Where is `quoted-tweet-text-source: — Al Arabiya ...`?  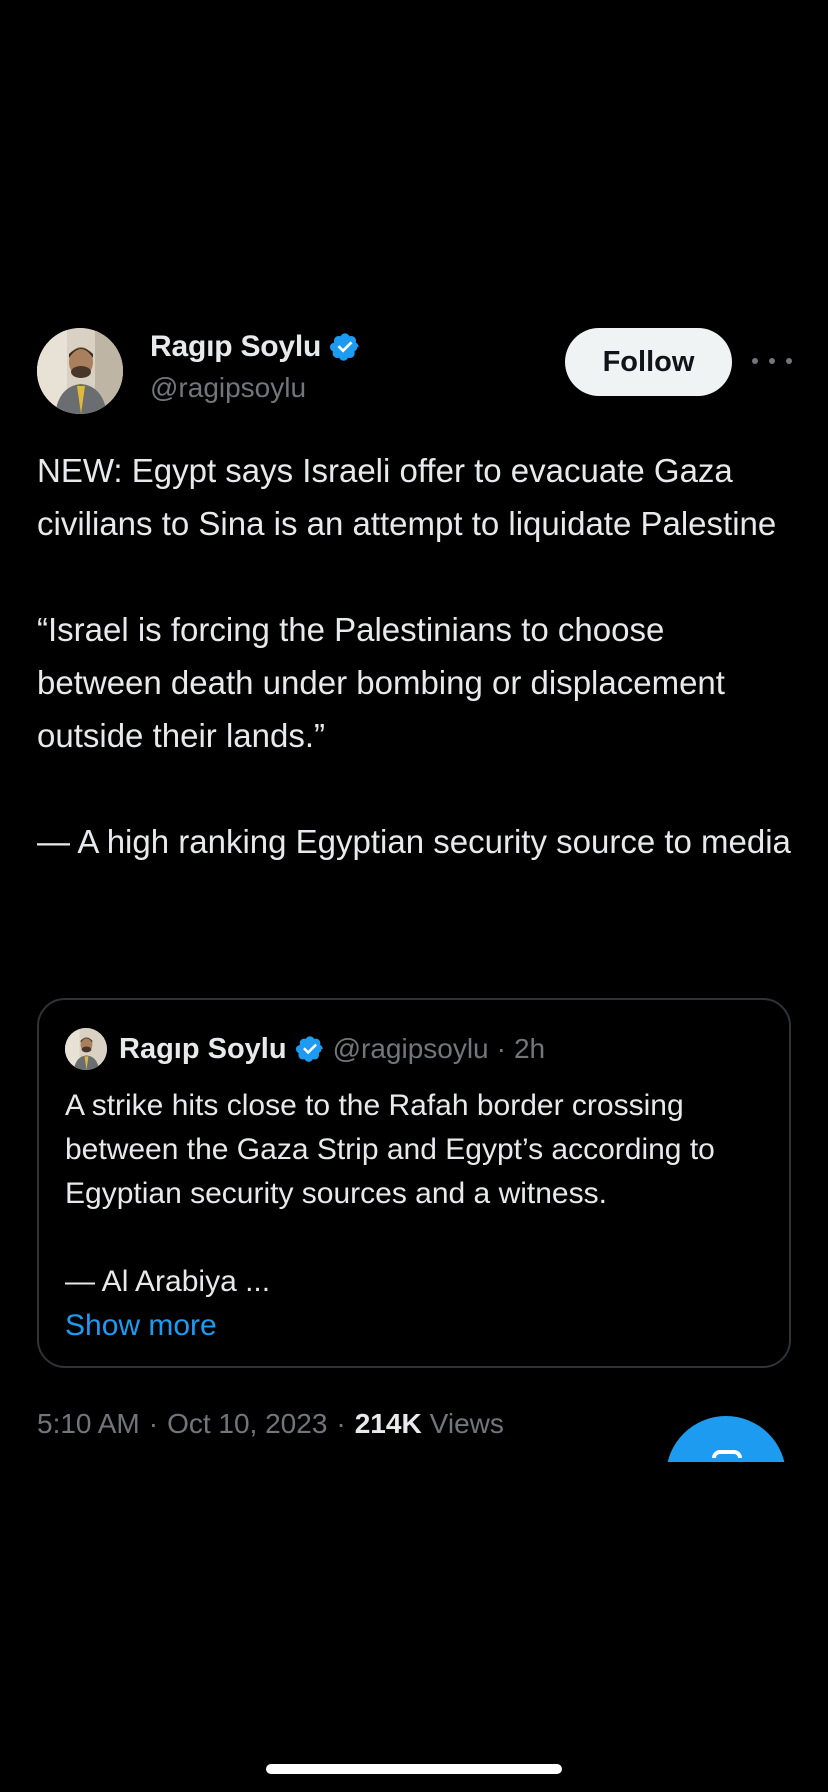 quoted-tweet-text-source: — Al Arabiya ... is located at coordinates (168, 1281).